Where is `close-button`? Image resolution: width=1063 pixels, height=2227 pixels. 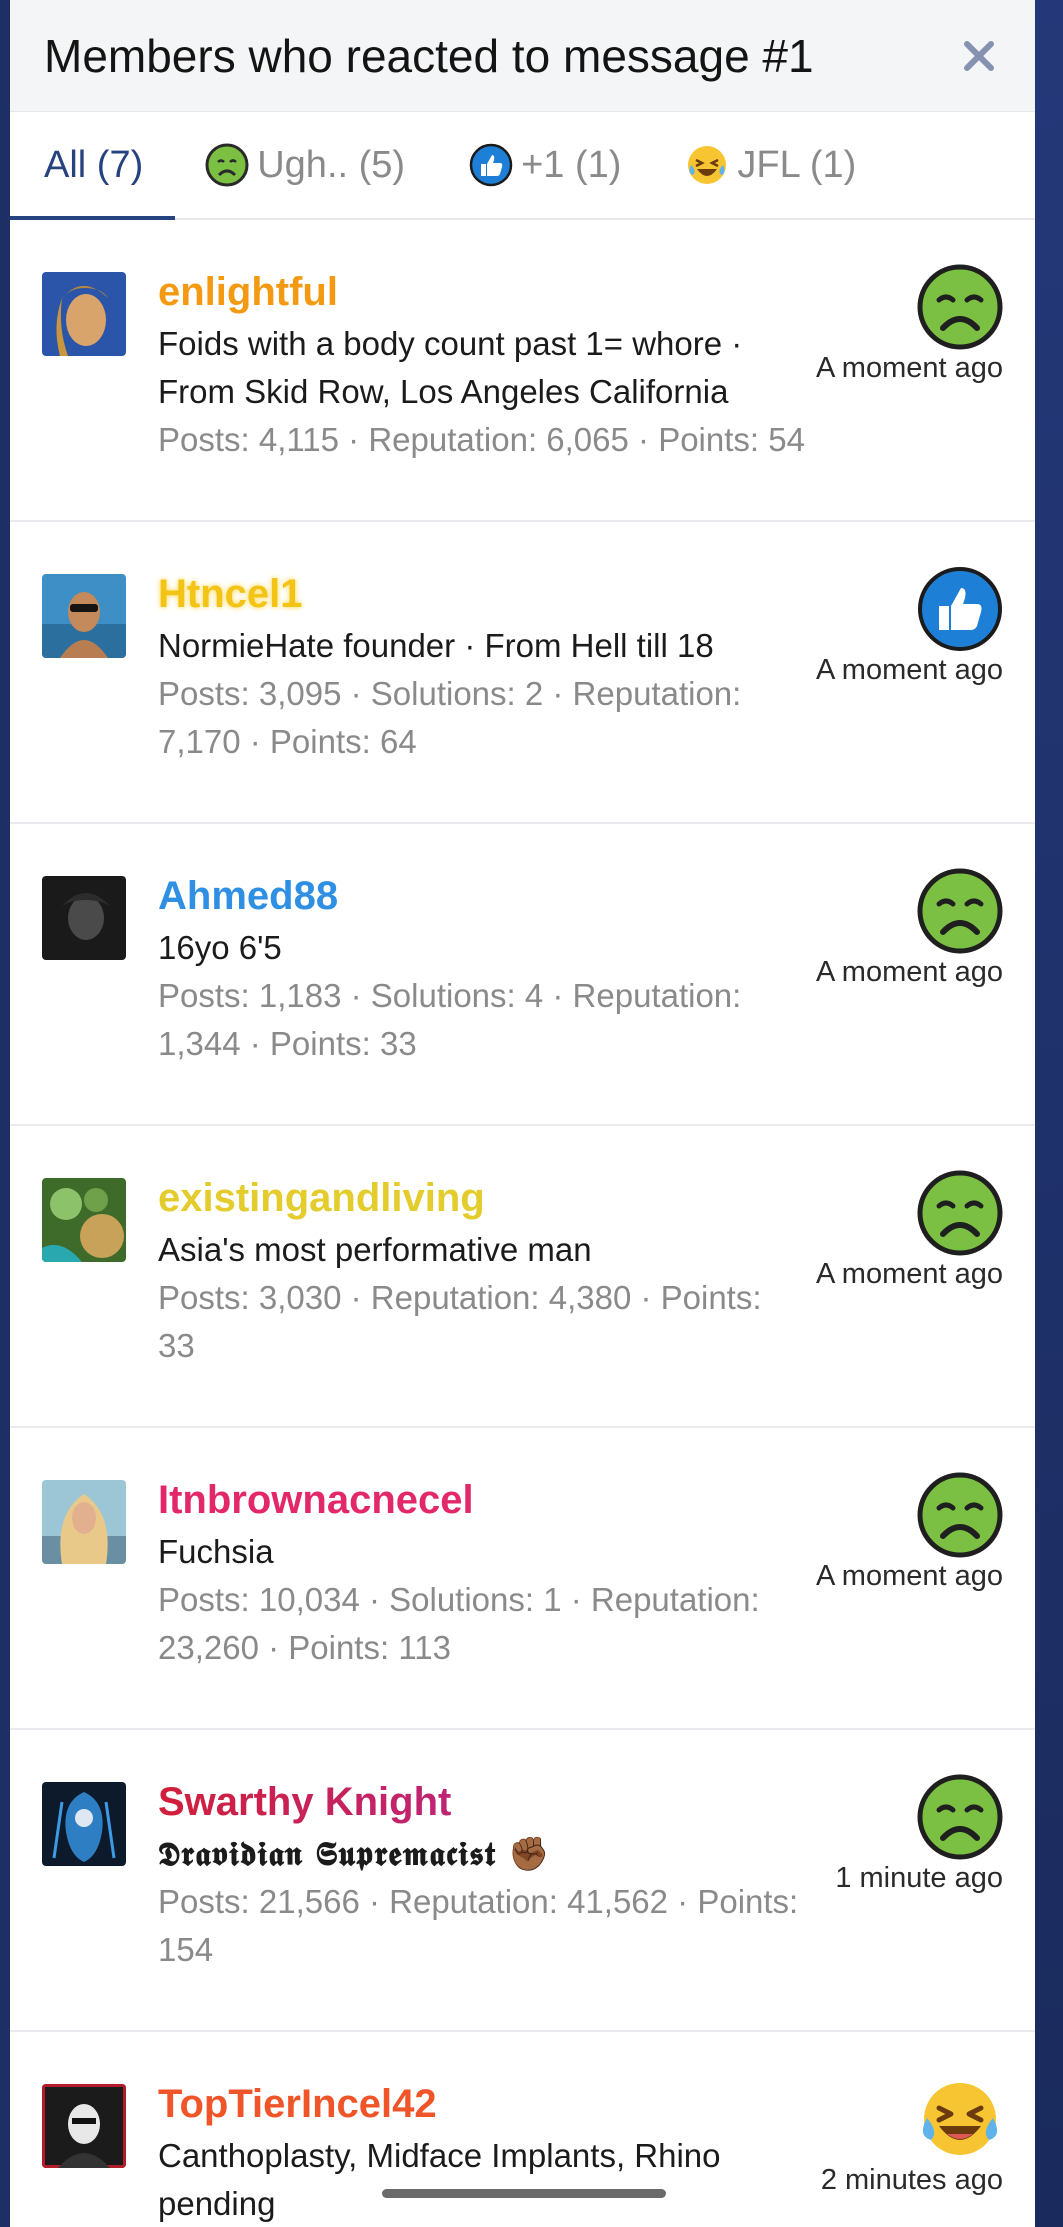
close-button is located at coordinates (979, 56).